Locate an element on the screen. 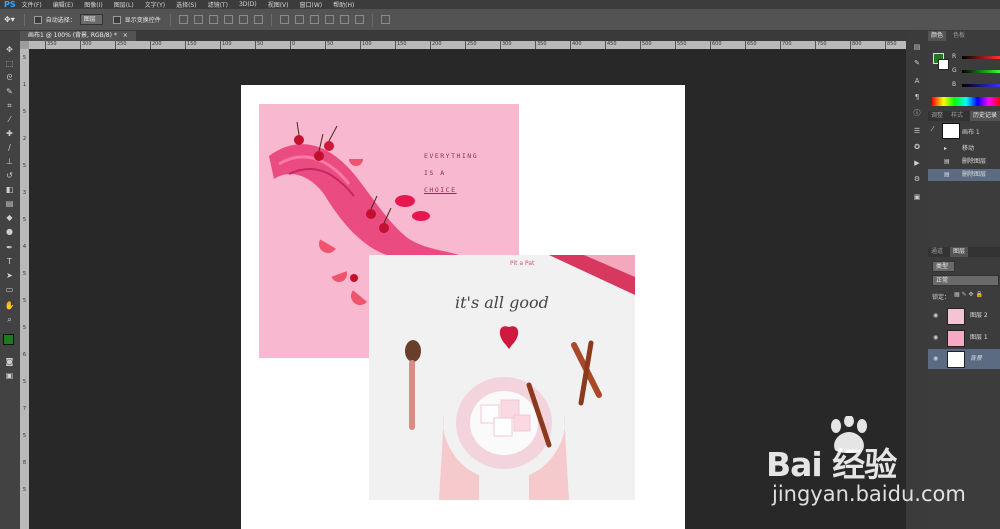 The width and height of the screenshot is (1000, 529). tab-history: 历史记录 is located at coordinates (985, 116).